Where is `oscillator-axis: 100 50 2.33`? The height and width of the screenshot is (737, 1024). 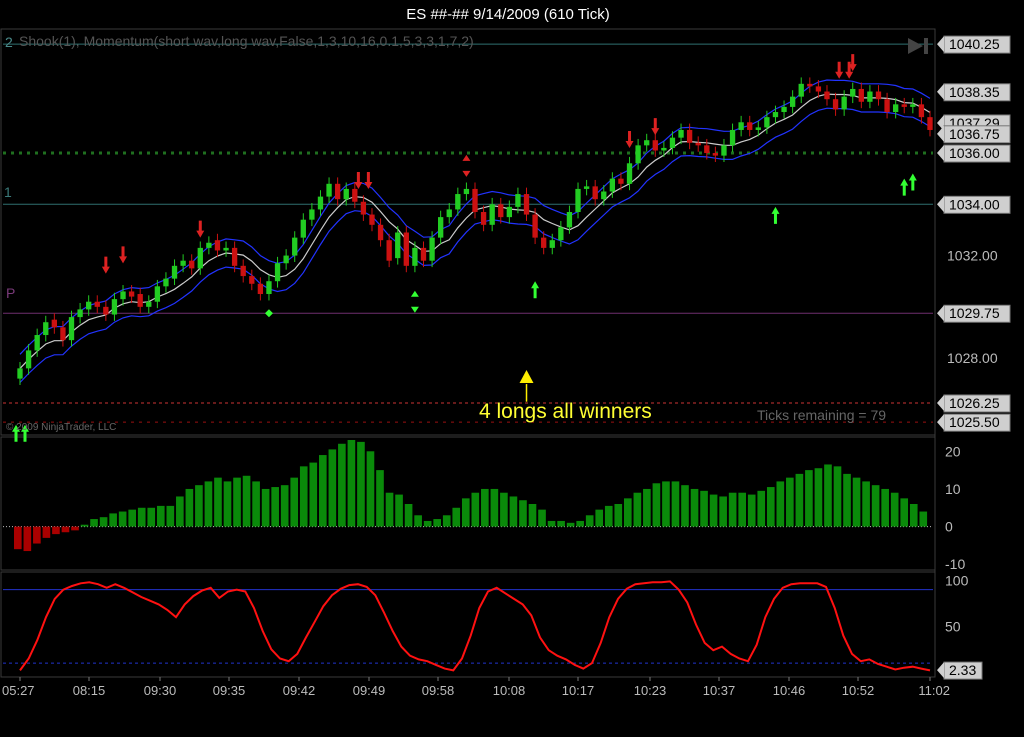
oscillator-axis: 100 50 2.33 is located at coordinates (960, 626).